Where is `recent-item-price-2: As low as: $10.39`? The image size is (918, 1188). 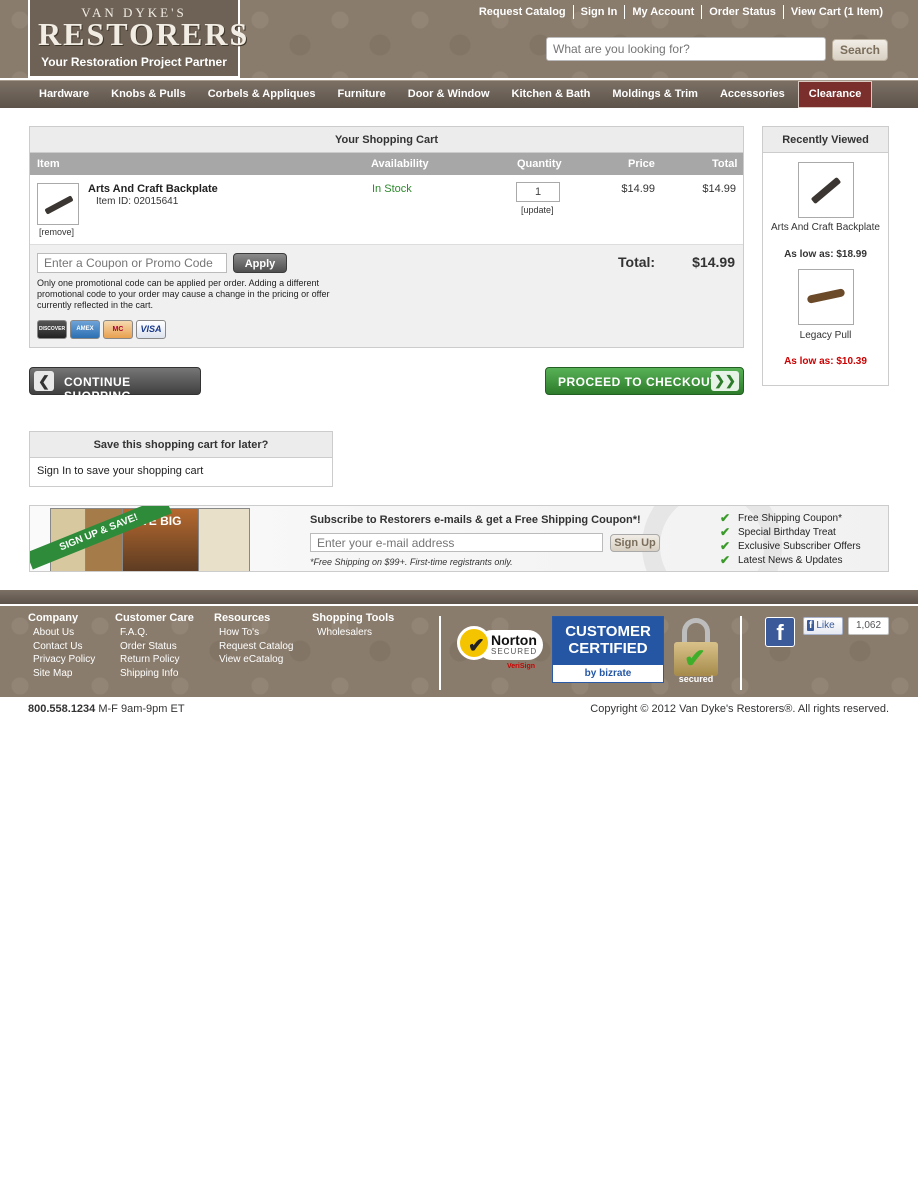
recent-item-price-2: As low as: $10.39 is located at coordinates (825, 361).